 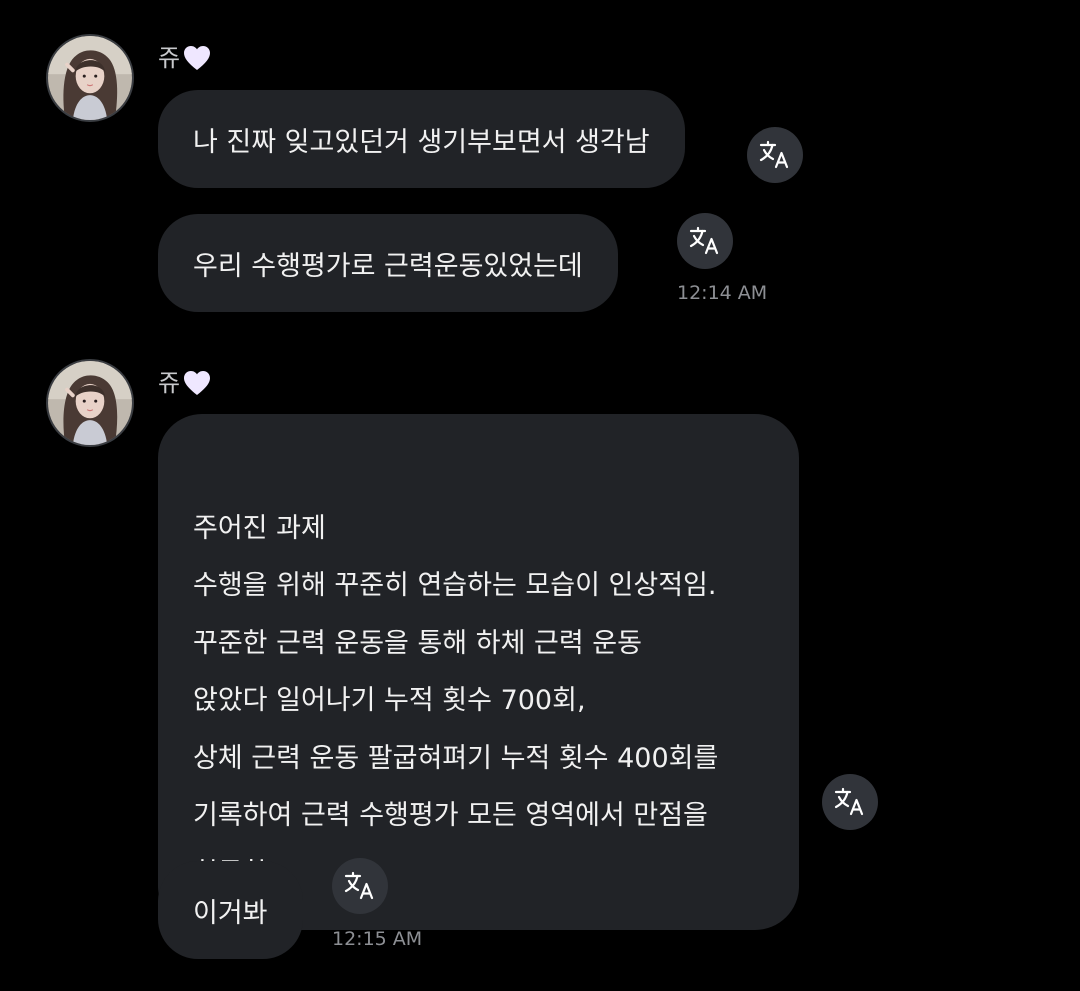 What do you see at coordinates (377, 939) in the screenshot?
I see `message-timestamp: 12:15 AM` at bounding box center [377, 939].